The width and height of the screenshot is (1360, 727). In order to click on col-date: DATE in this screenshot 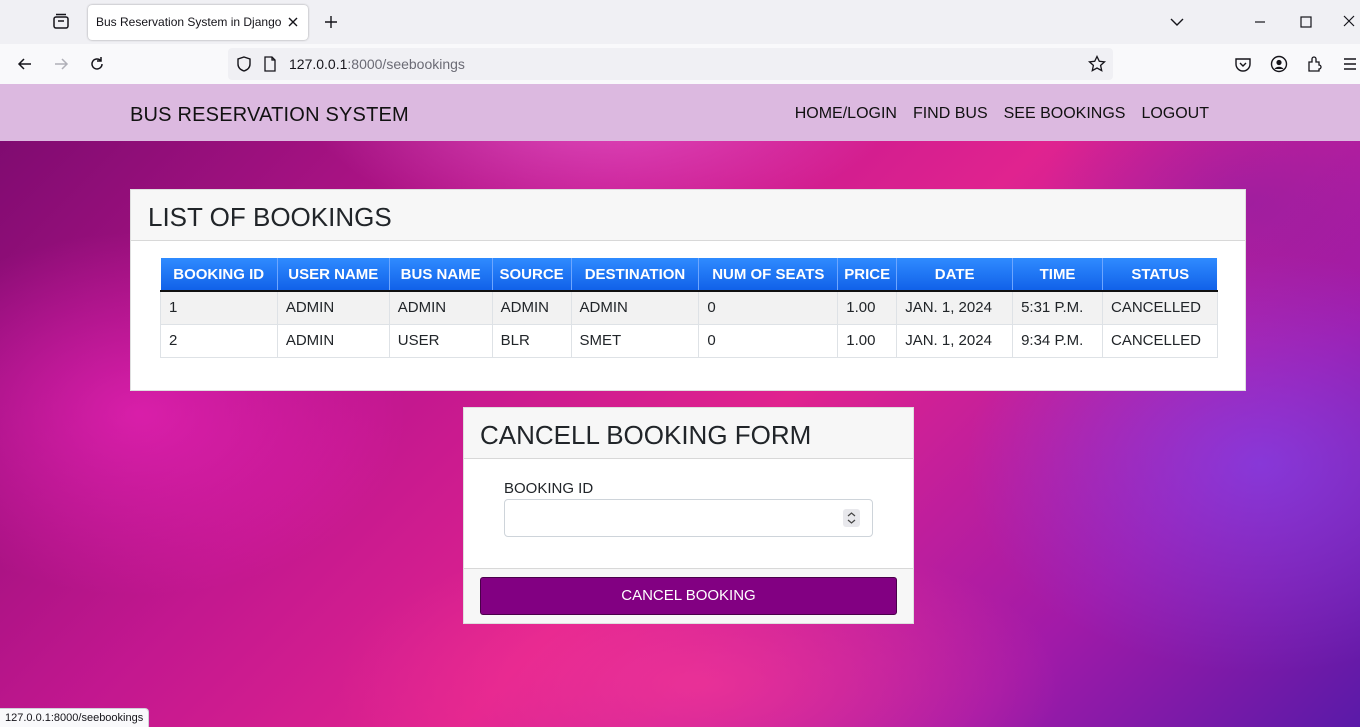, I will do `click(955, 275)`.